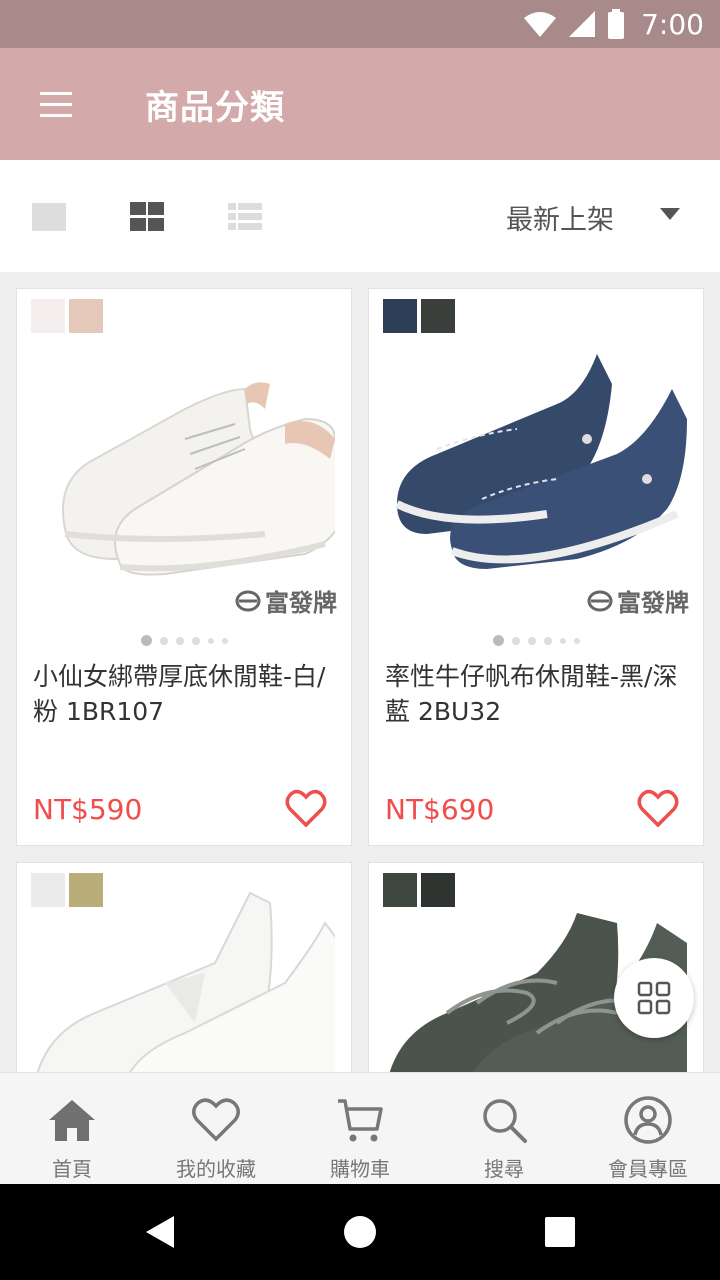 This screenshot has width=720, height=1280. Describe the element at coordinates (215, 108) in the screenshot. I see `page-title: 商品分類` at that location.